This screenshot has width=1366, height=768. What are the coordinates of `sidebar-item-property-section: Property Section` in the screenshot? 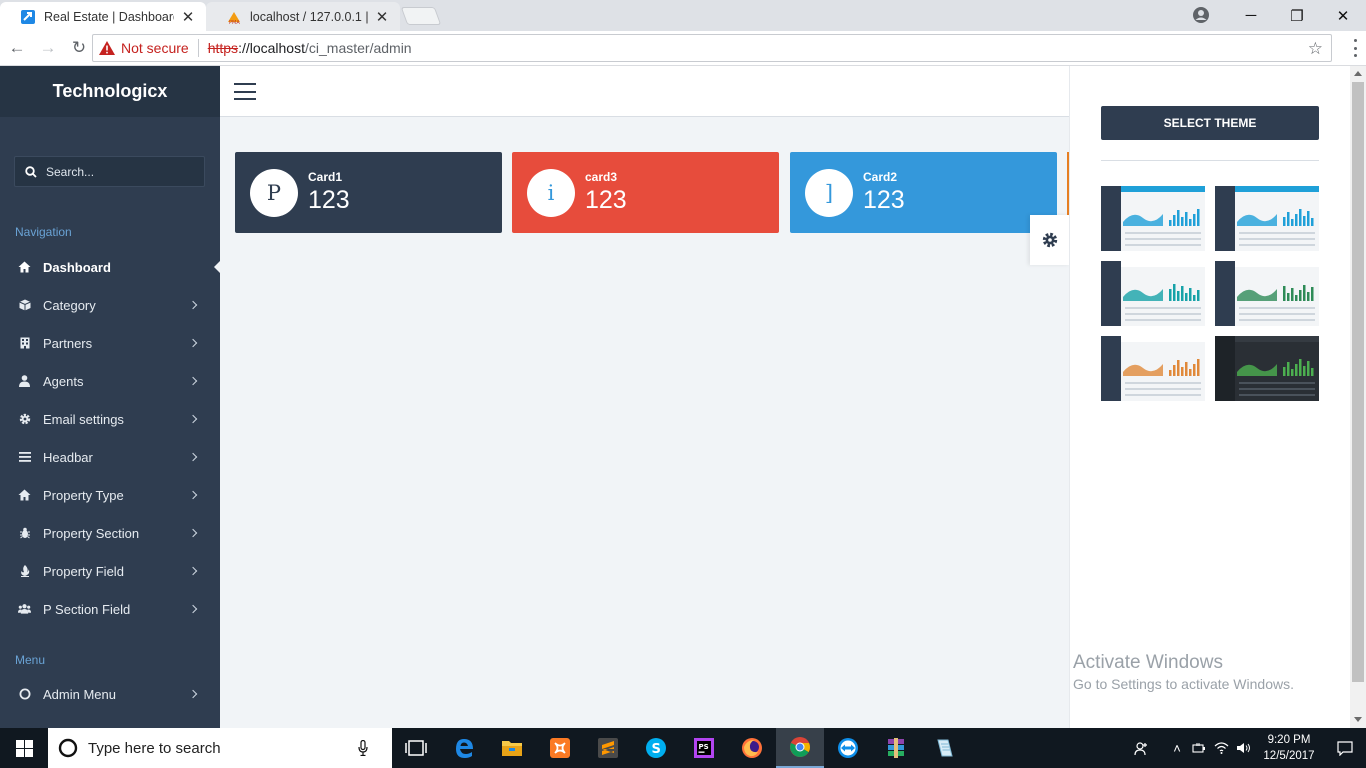 It's located at (110, 533).